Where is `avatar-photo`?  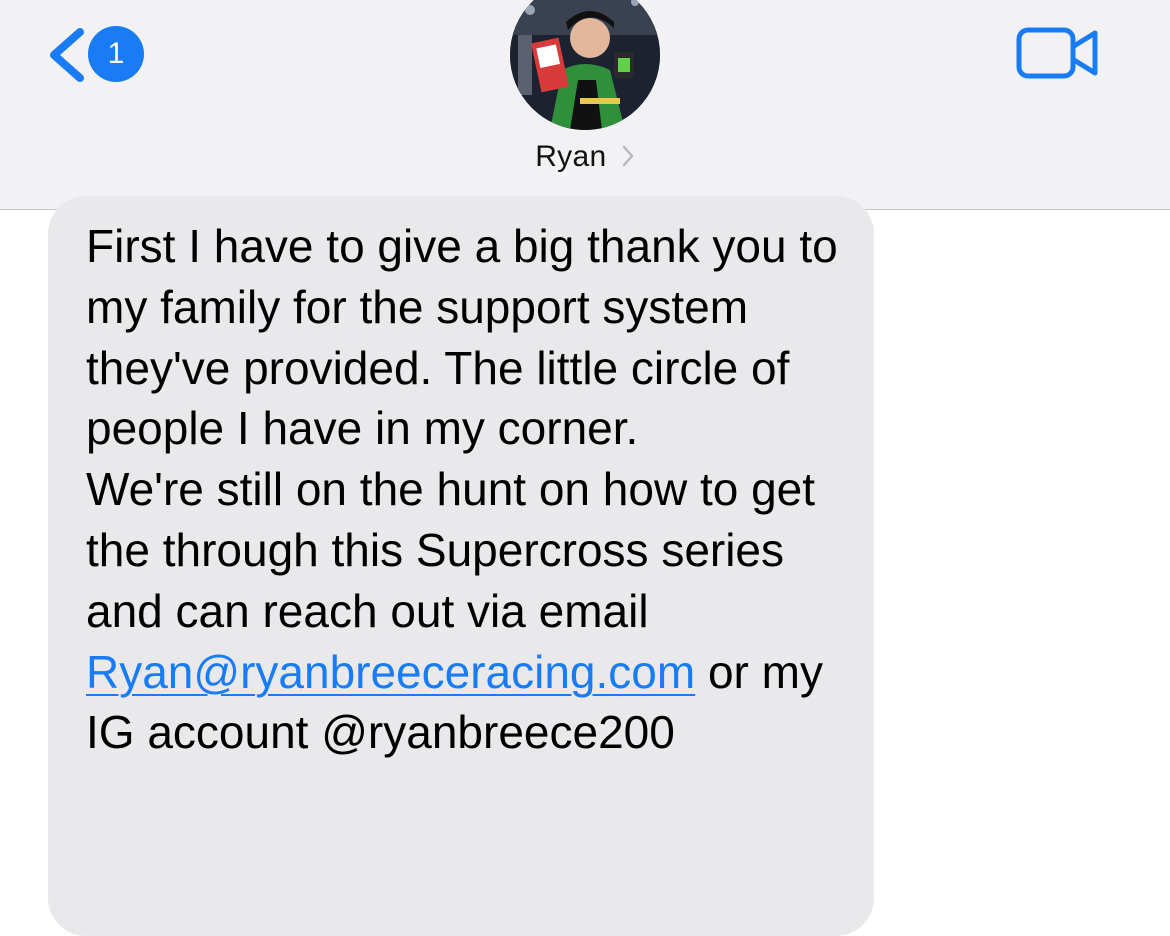 avatar-photo is located at coordinates (585, 65).